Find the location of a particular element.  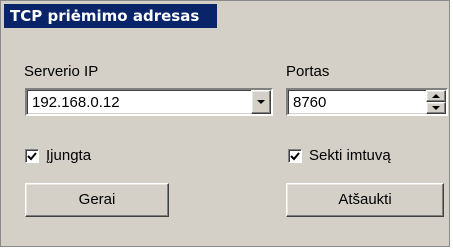

server-ip-value: 192.168.0.12 is located at coordinates (76, 102).